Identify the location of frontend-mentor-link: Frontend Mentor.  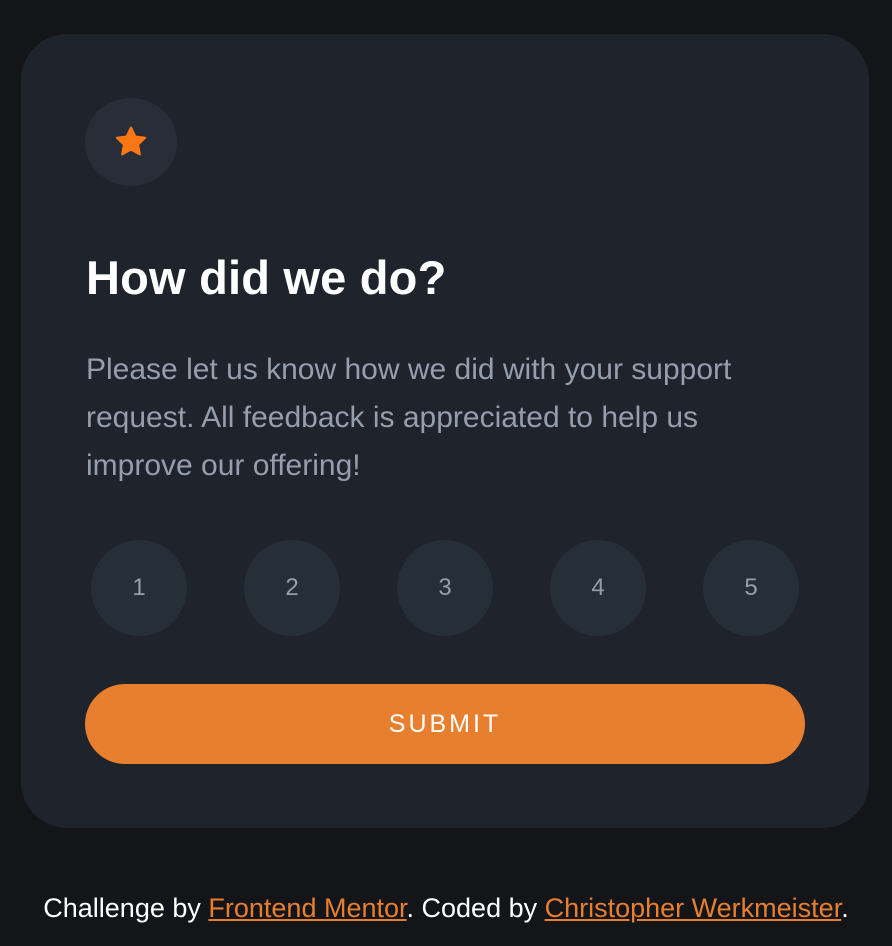
(307, 908).